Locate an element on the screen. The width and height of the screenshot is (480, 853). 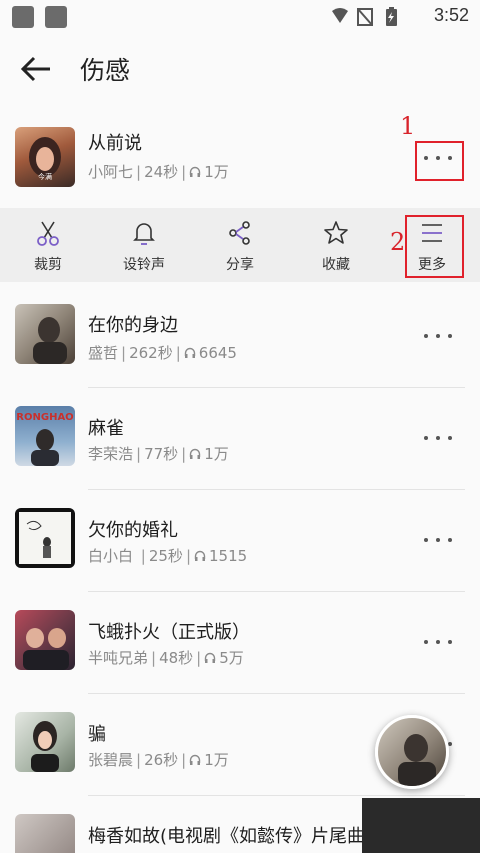
annotation-number: 1 is located at coordinates (408, 126).